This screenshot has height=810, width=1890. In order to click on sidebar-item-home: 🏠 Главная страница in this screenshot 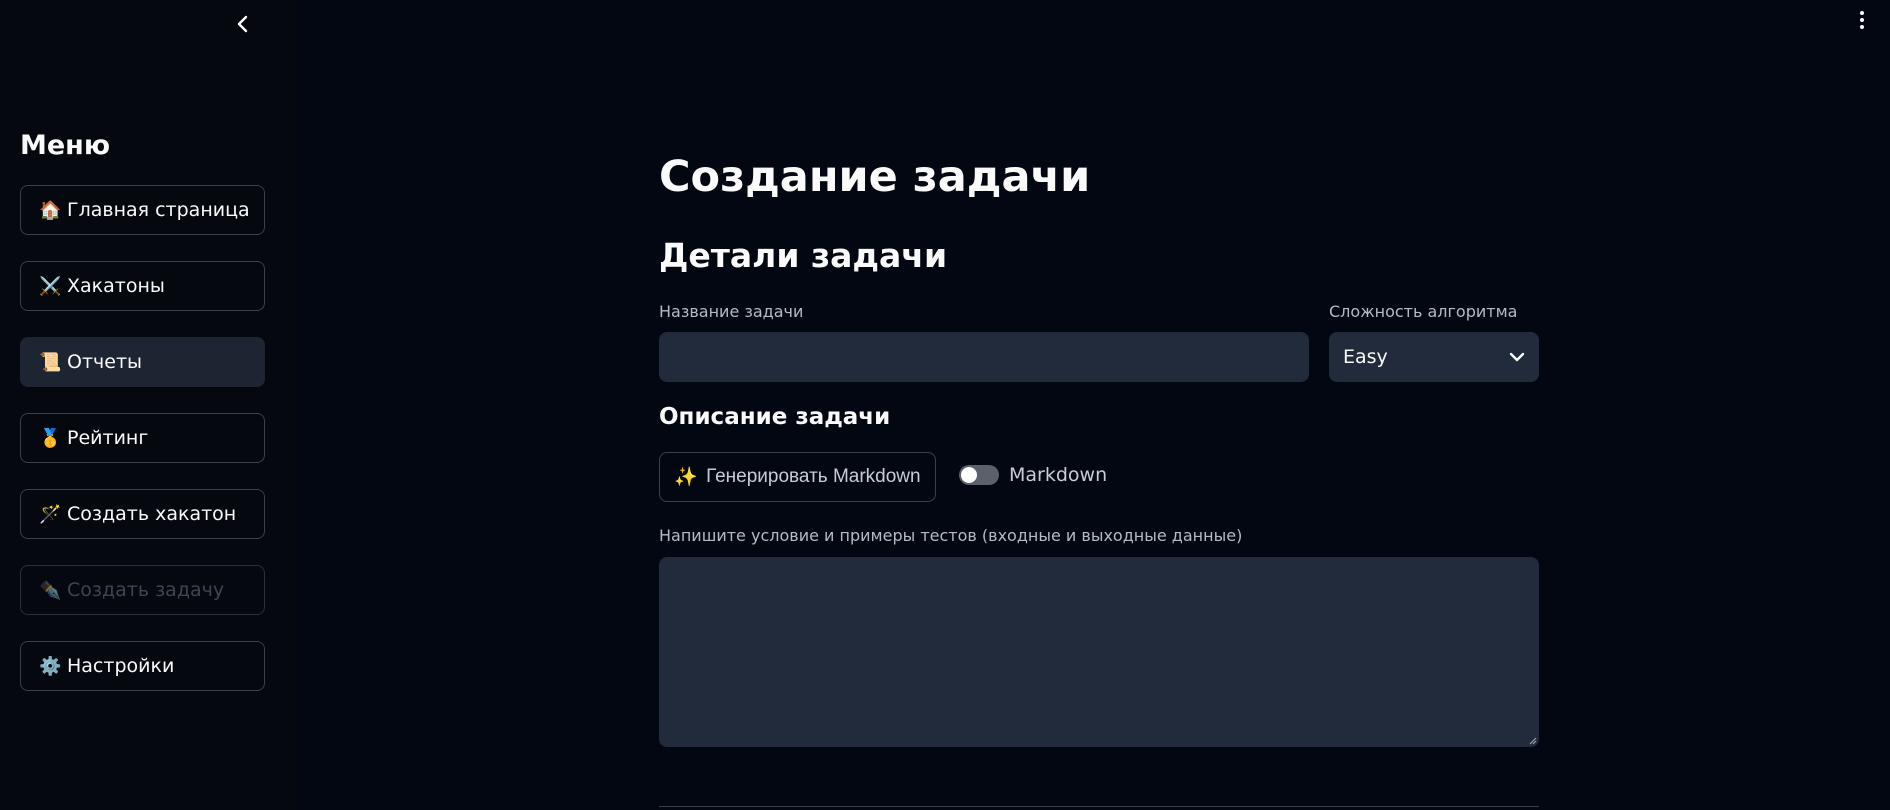, I will do `click(142, 210)`.